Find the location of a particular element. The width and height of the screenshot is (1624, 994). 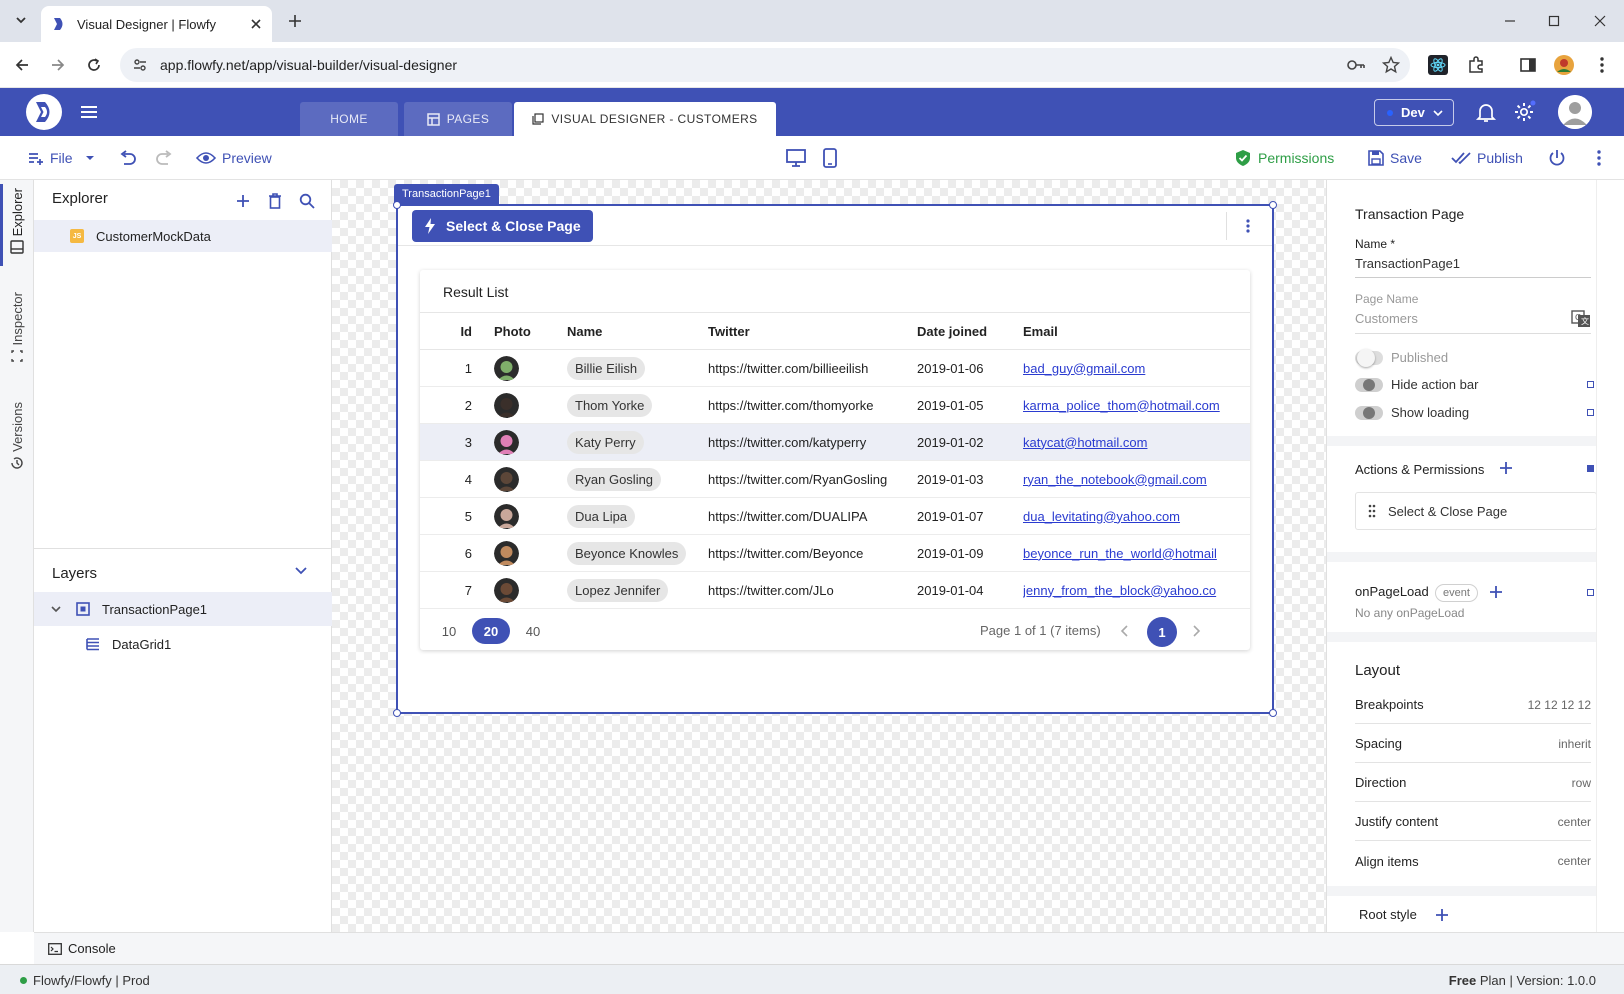

layer-row-transactionpage1: TransactionPage1 is located at coordinates (183, 609).